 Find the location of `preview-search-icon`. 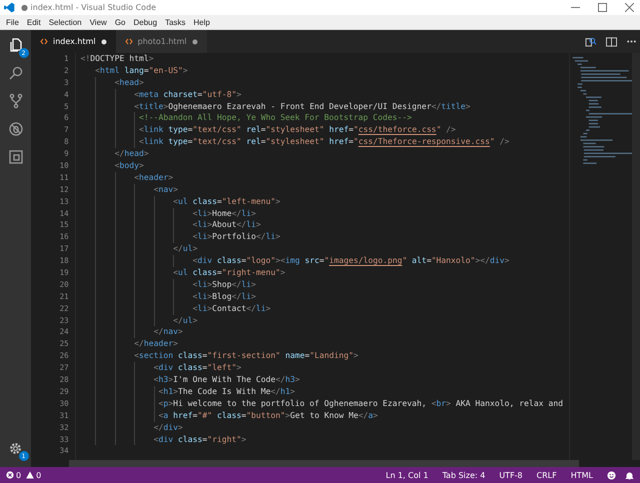

preview-search-icon is located at coordinates (590, 41).